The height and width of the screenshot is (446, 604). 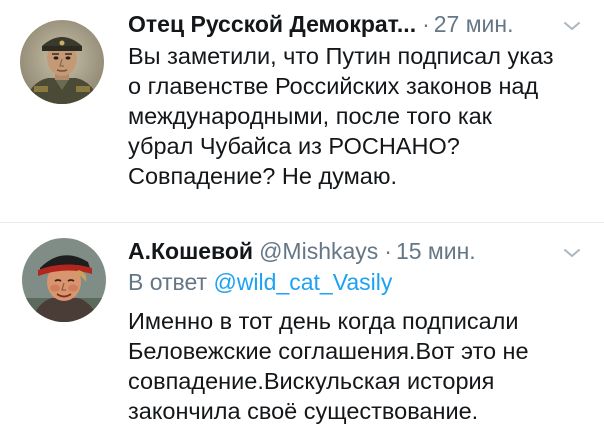 What do you see at coordinates (302, 282) in the screenshot?
I see `reply-to-handle: @wild_cat_Vasily` at bounding box center [302, 282].